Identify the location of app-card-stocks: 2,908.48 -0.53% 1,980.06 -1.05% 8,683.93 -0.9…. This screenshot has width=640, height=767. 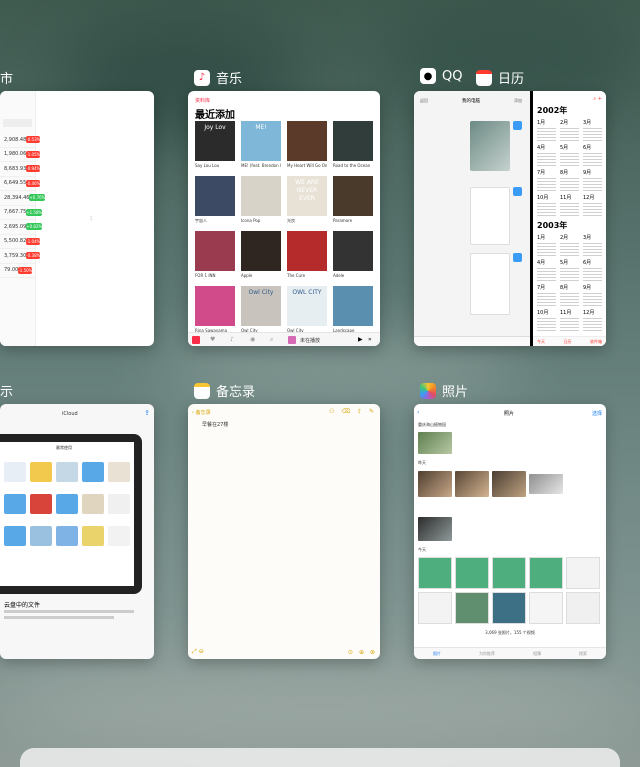
(77, 218).